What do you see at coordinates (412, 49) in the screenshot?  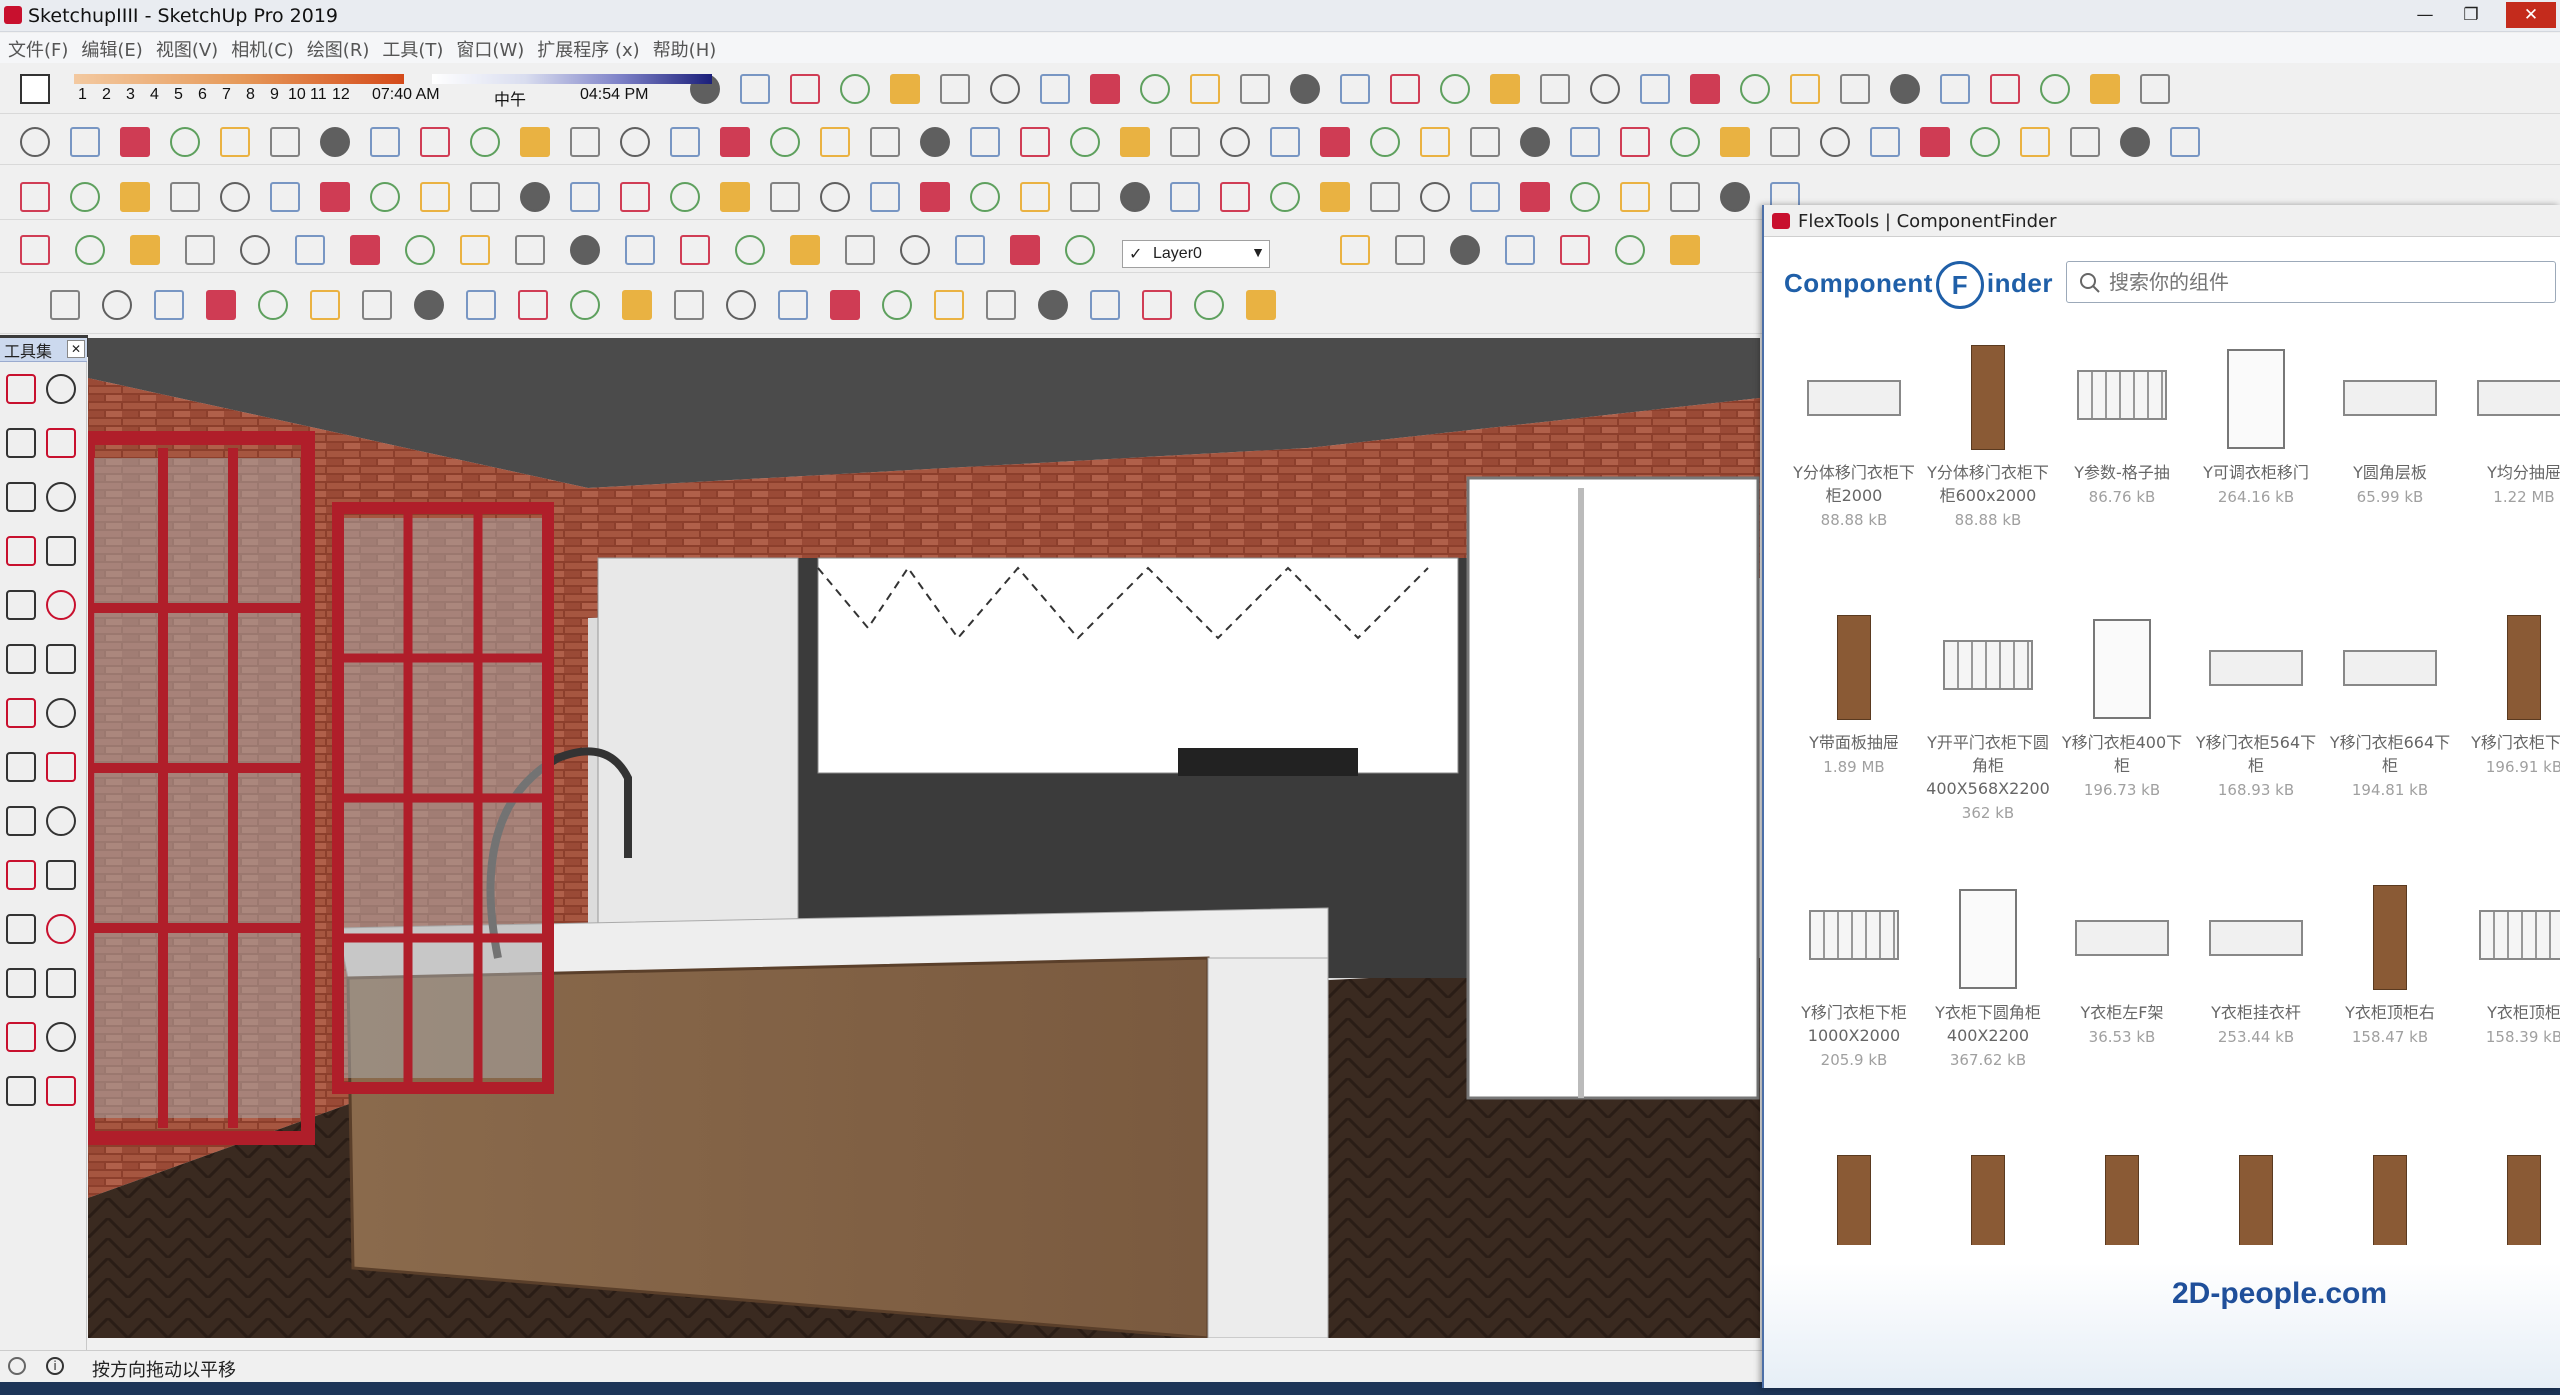 I see `menu-tools: 工具(T)` at bounding box center [412, 49].